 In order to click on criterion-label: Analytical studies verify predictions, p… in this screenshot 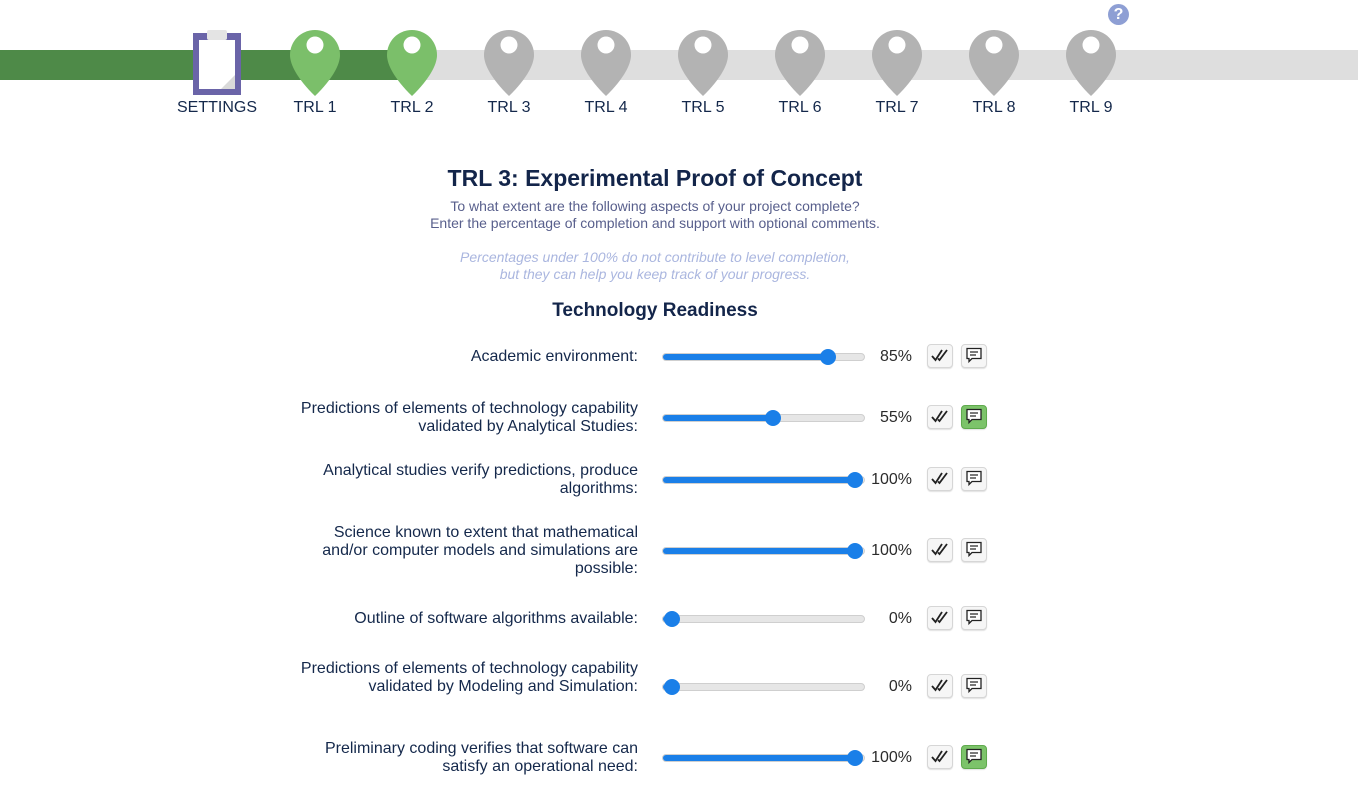, I will do `click(480, 479)`.